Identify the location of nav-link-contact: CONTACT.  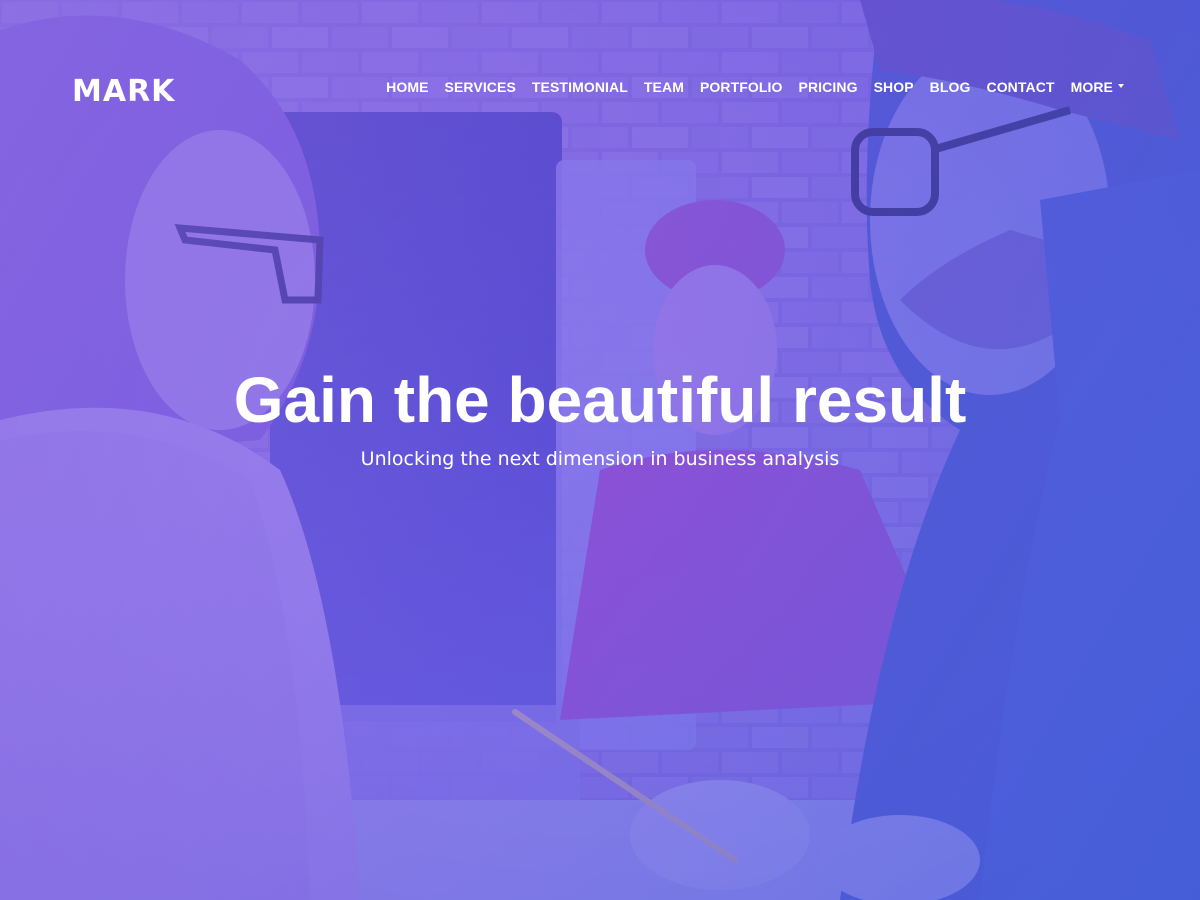
(1020, 87).